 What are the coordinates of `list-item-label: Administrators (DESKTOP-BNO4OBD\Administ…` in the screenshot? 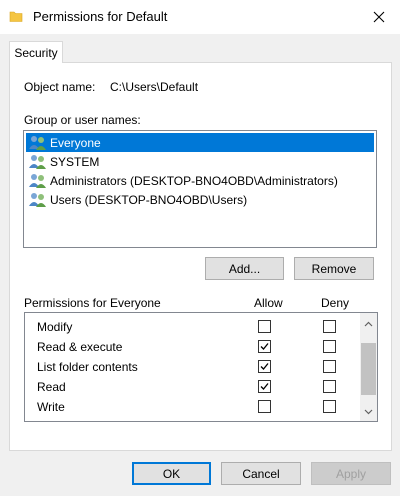 It's located at (194, 180).